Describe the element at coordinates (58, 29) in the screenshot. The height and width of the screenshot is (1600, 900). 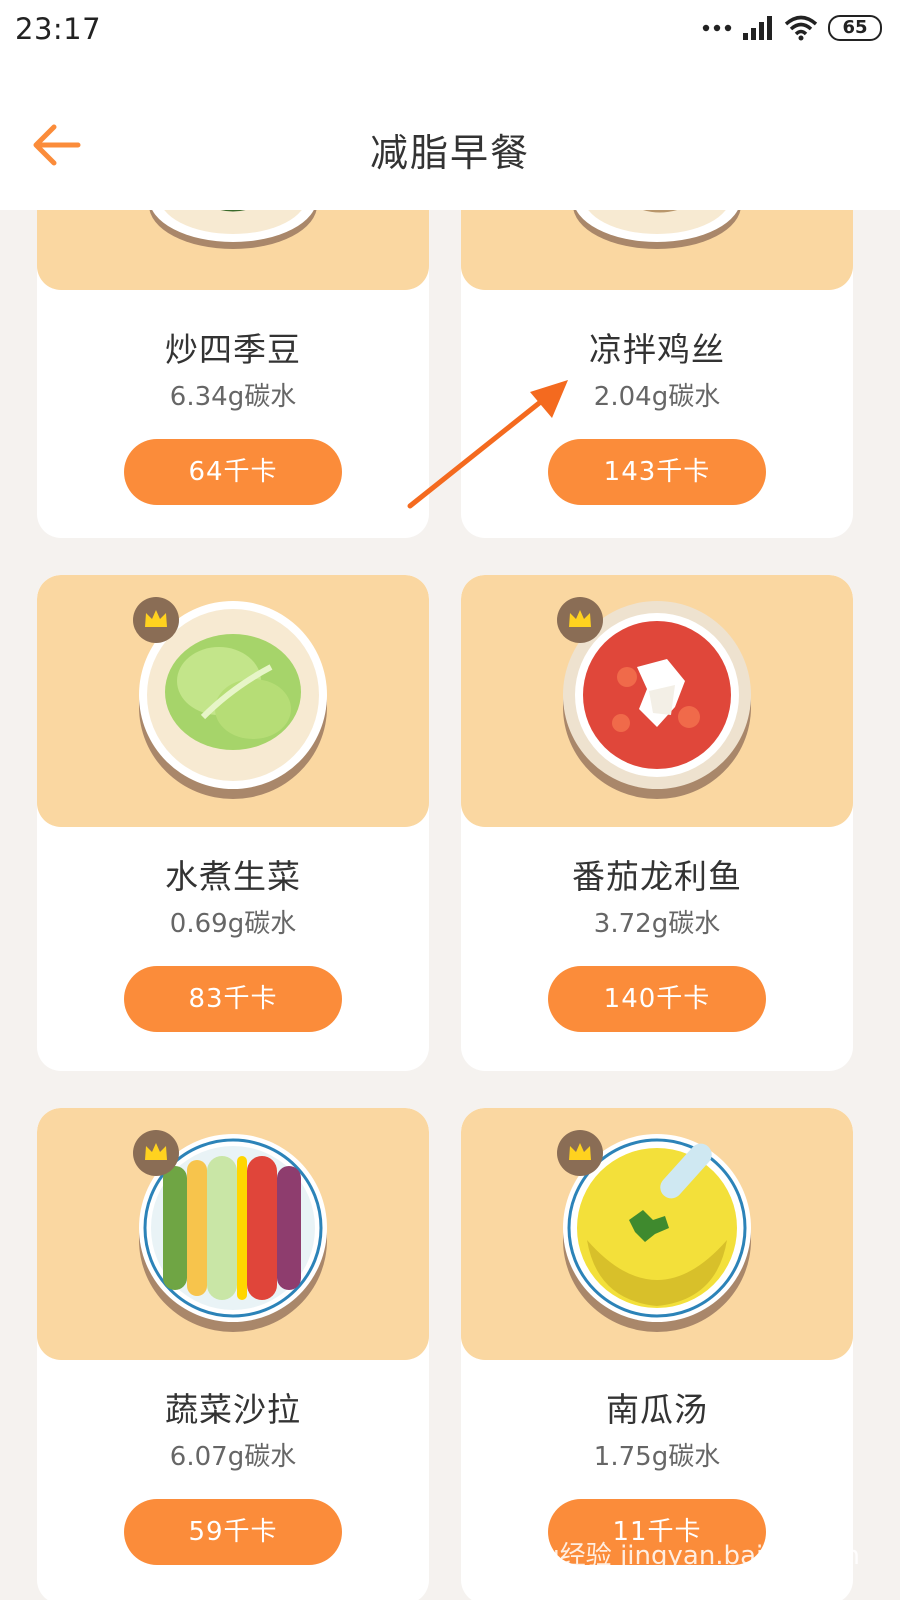
I see `status-time: 23:17` at that location.